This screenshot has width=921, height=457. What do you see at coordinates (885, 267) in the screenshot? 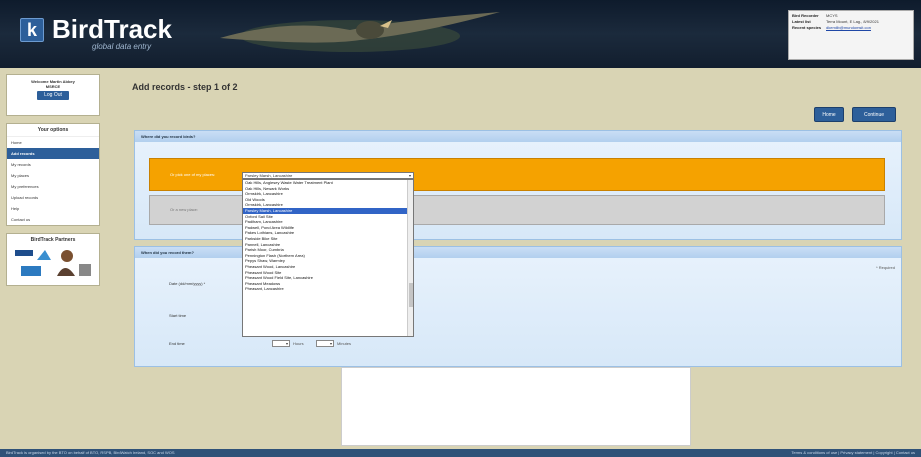
I see `required-note: * Required` at bounding box center [885, 267].